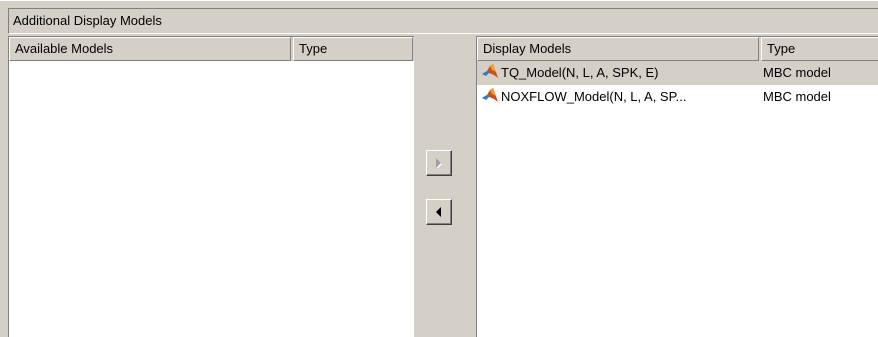 This screenshot has width=878, height=337. I want to click on display-models-header: Display Models Type, so click(677, 49).